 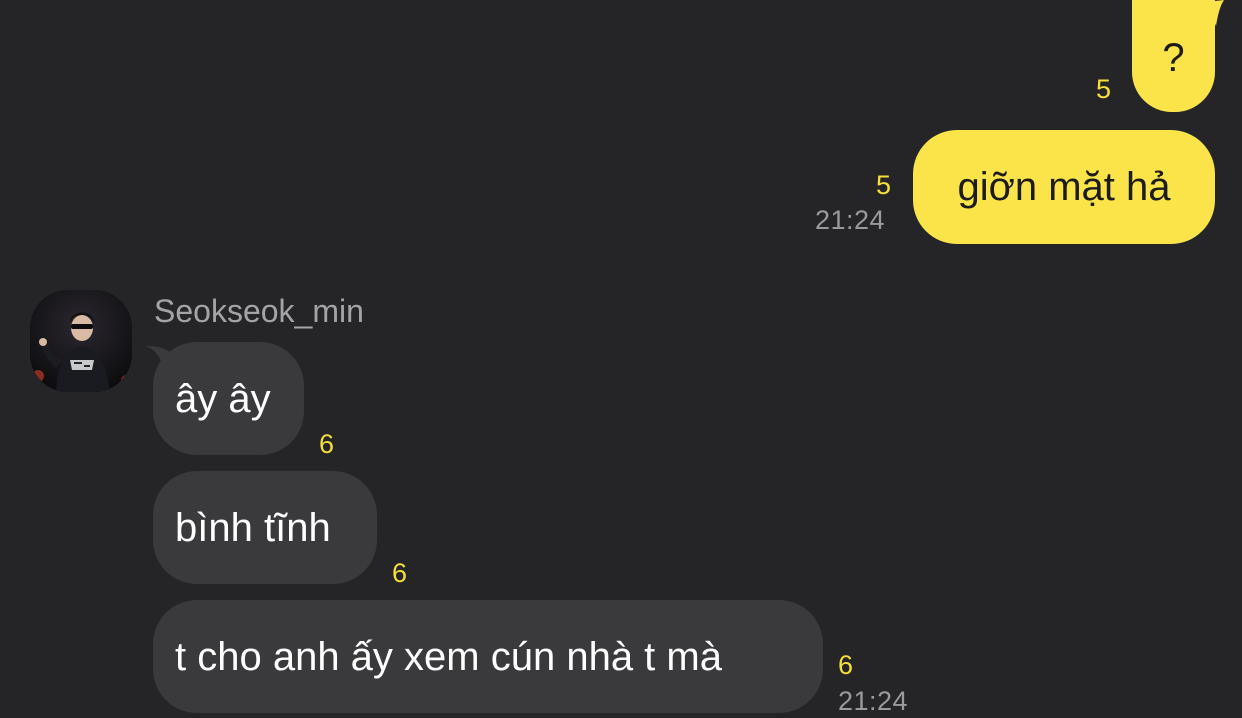 I want to click on incoming-message-bubble: t cho anh ấy xem cún nhà t mà, so click(x=488, y=656).